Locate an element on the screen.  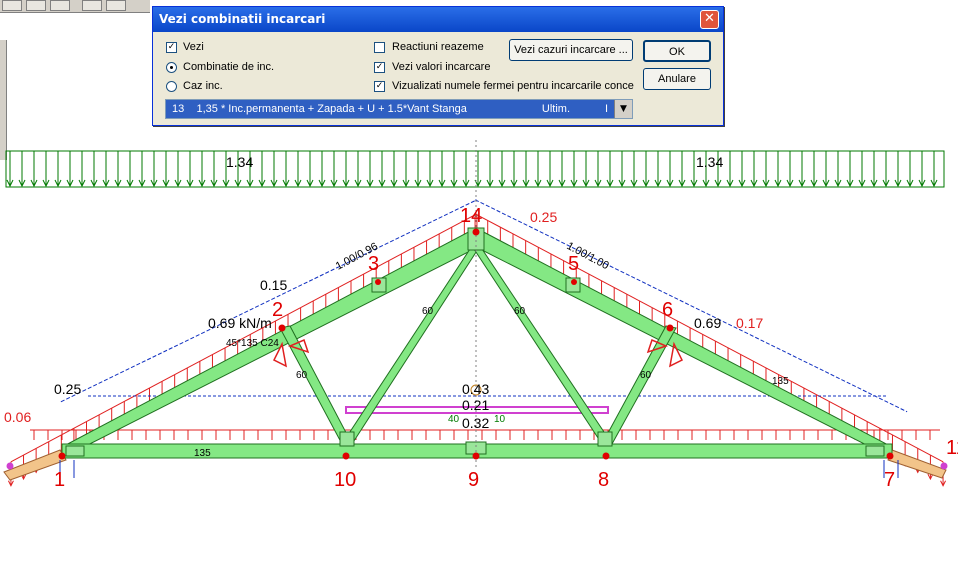
combination-type: Ultim. is located at coordinates (555, 109).